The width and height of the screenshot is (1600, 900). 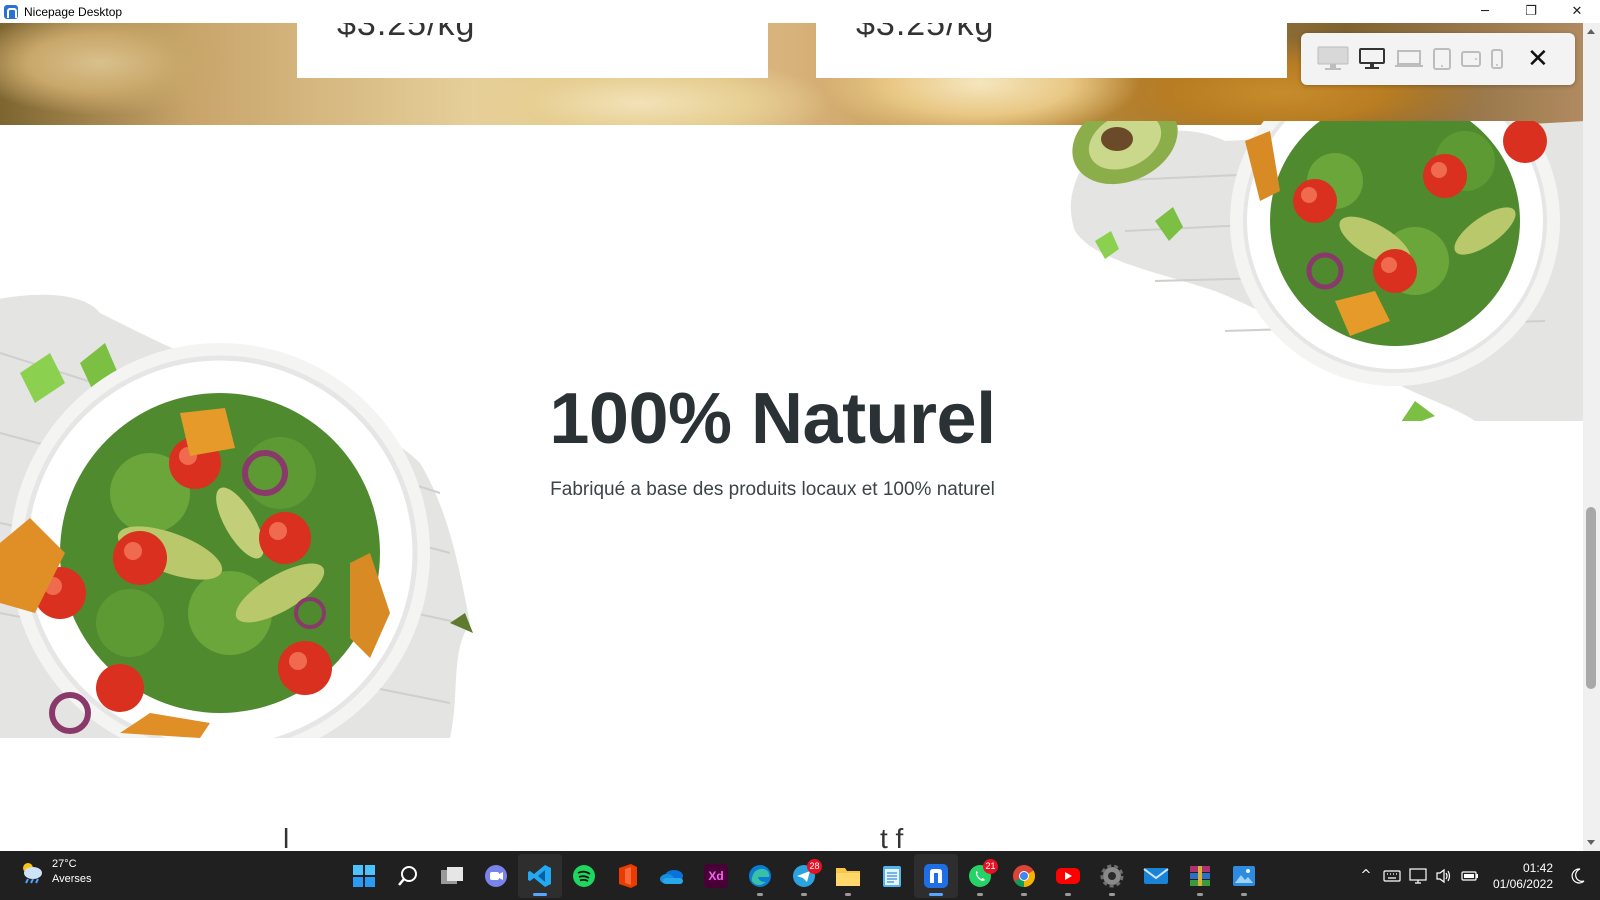 What do you see at coordinates (31, 872) in the screenshot?
I see `weather-rain-icon` at bounding box center [31, 872].